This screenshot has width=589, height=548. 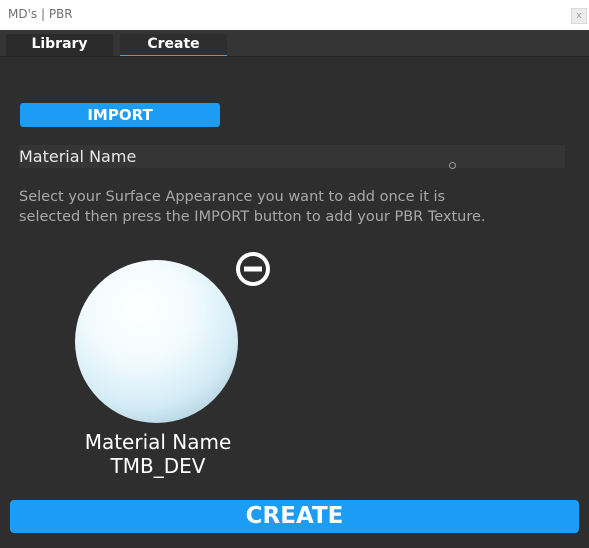 I want to click on remove-icon, so click(x=253, y=269).